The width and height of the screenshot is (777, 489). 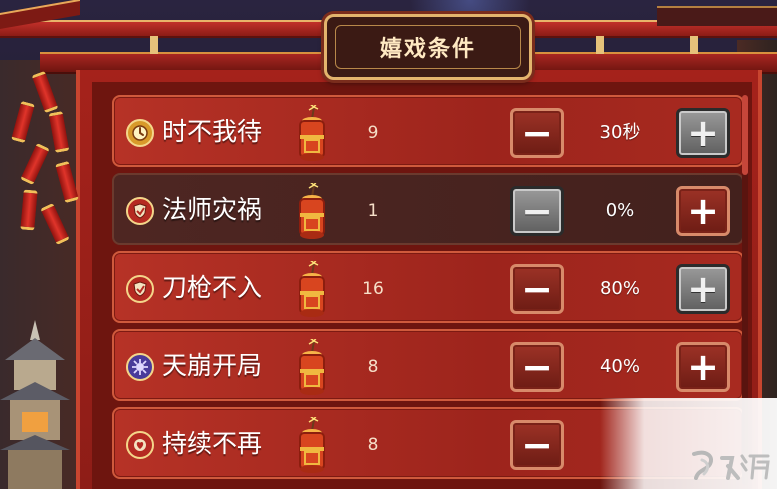 I want to click on condition-value: 80%, so click(x=619, y=288).